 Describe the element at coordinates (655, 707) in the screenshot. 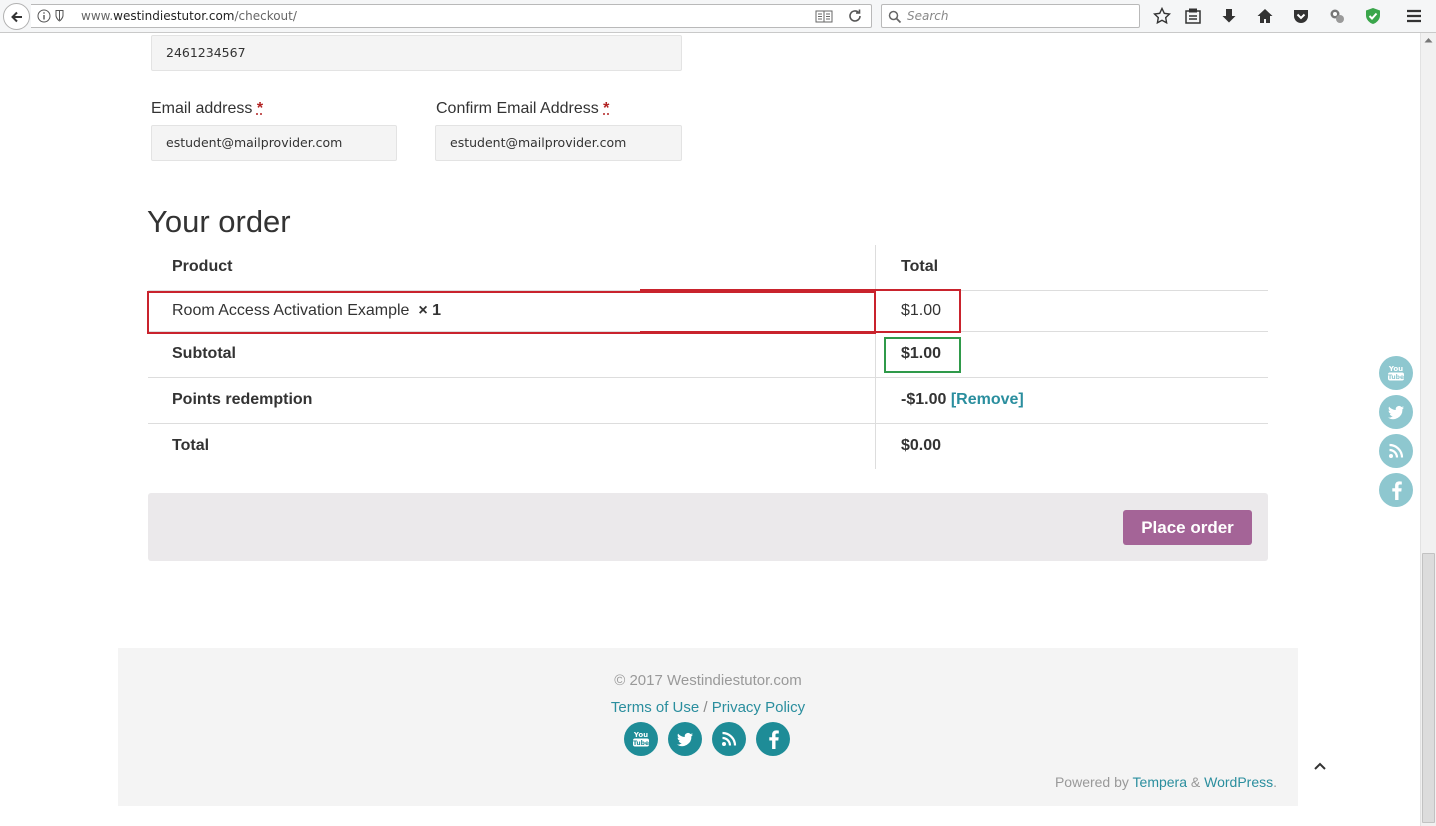

I see `terms-of-use-link: Terms of Use` at that location.